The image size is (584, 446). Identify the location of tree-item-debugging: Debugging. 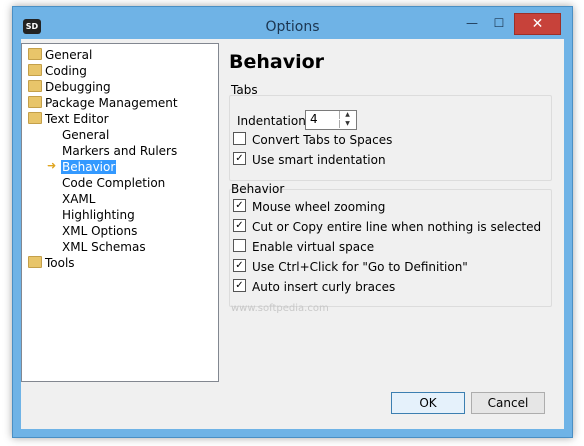
(69, 87).